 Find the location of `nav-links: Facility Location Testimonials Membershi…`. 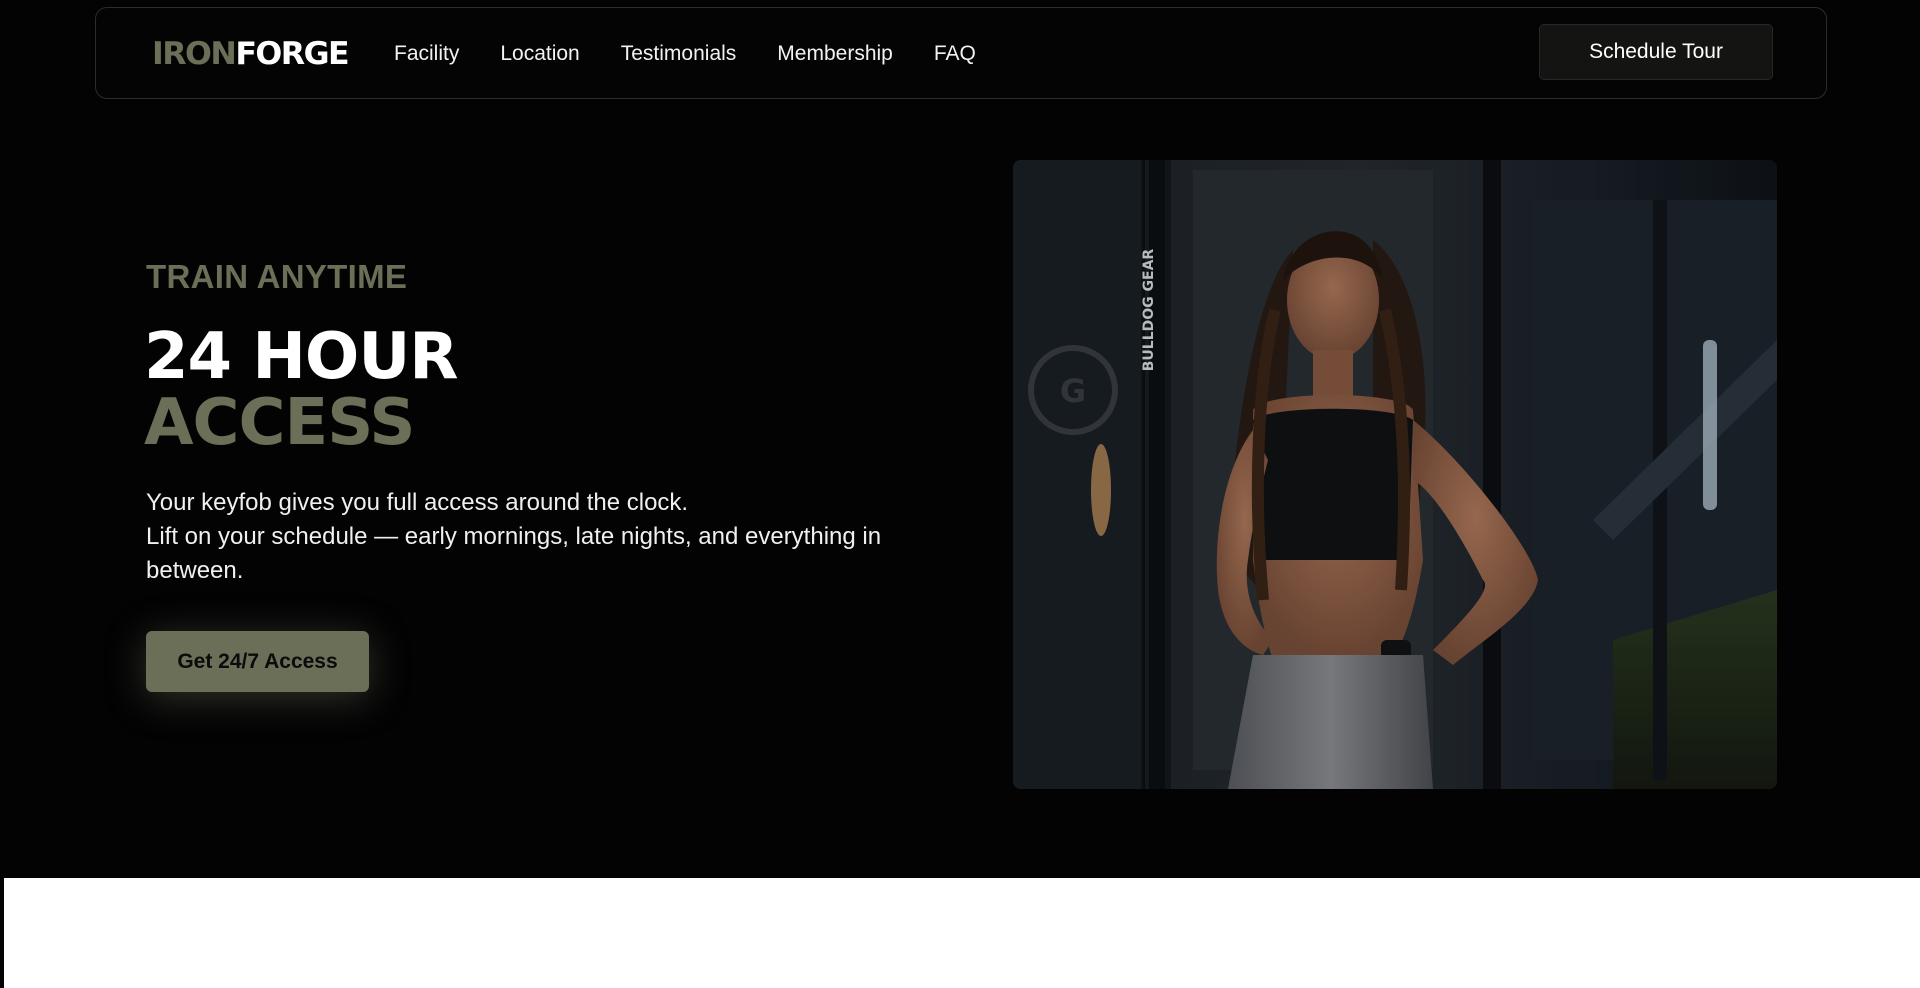

nav-links: Facility Location Testimonials Membershi… is located at coordinates (705, 54).